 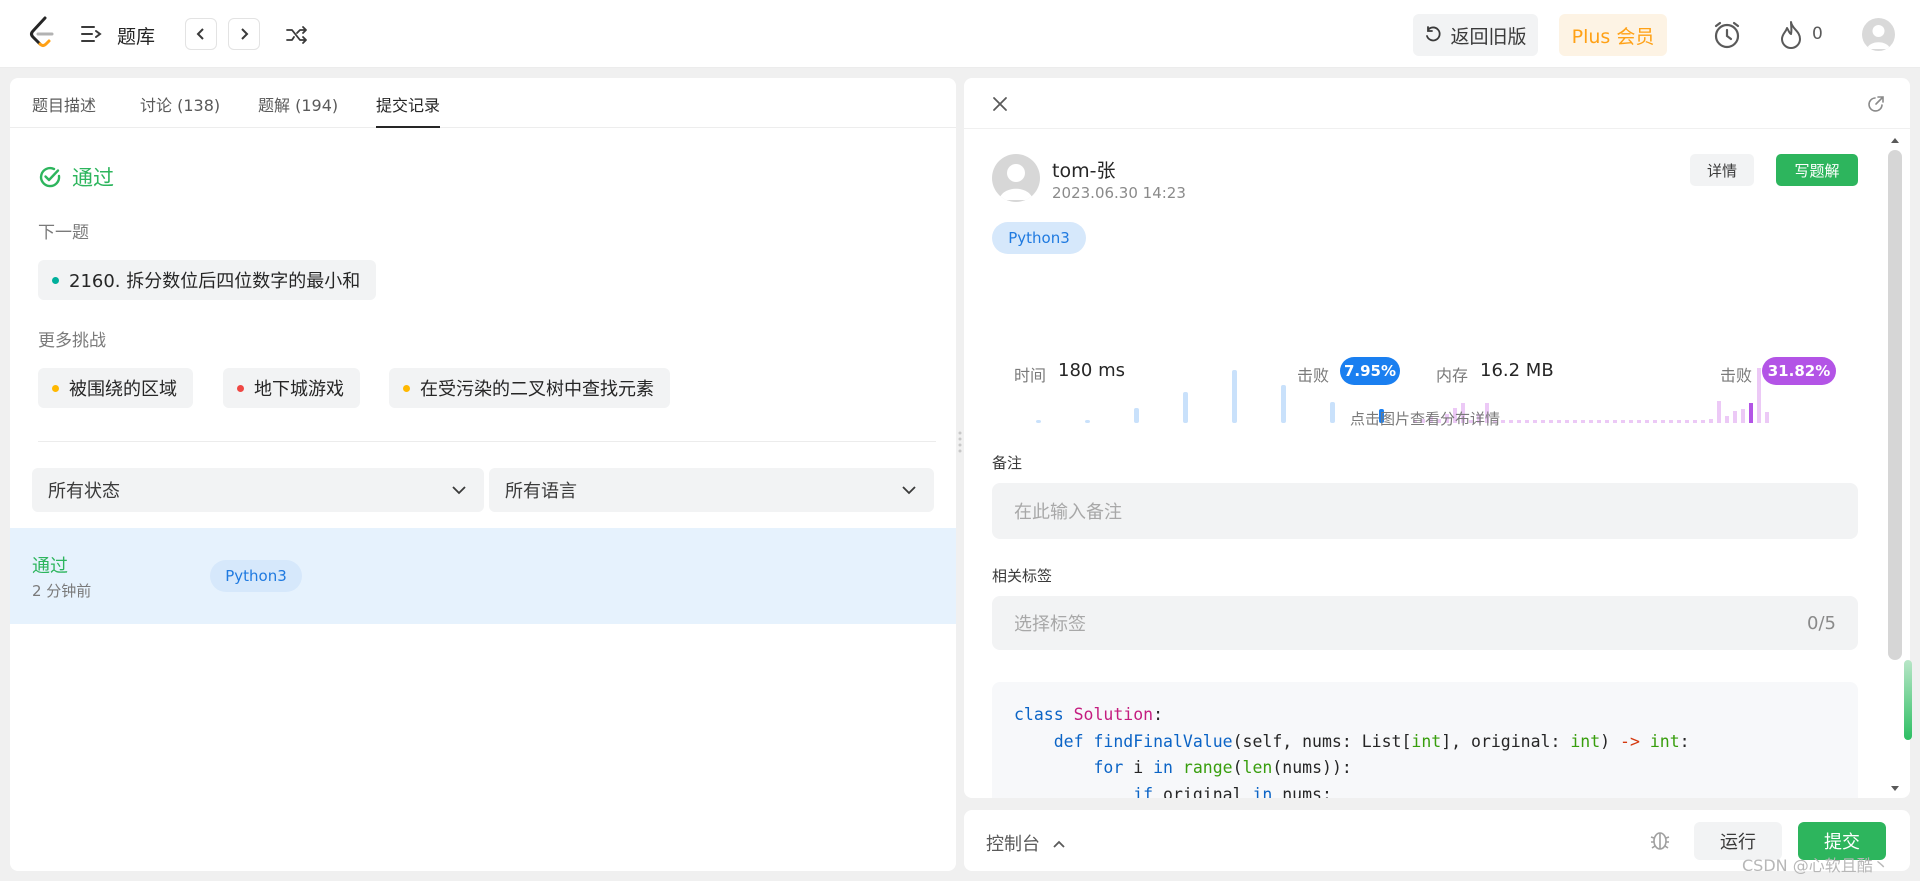 I want to click on more-challenges-heading: 更多挑战, so click(x=72, y=341).